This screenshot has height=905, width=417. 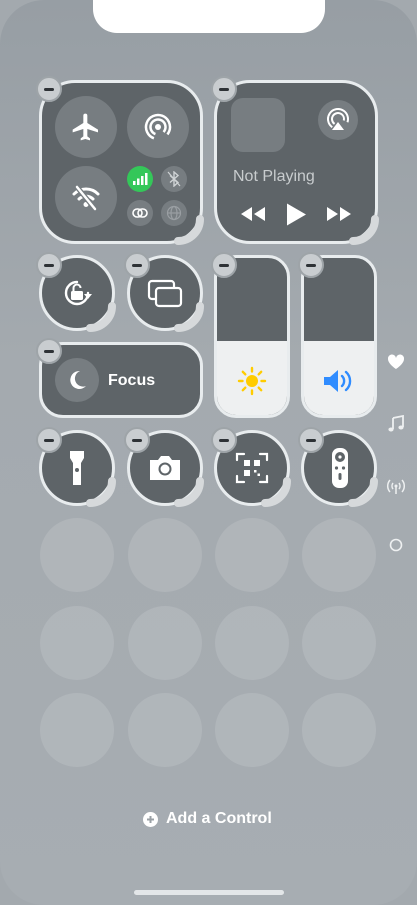 What do you see at coordinates (209, 16) in the screenshot?
I see `notch` at bounding box center [209, 16].